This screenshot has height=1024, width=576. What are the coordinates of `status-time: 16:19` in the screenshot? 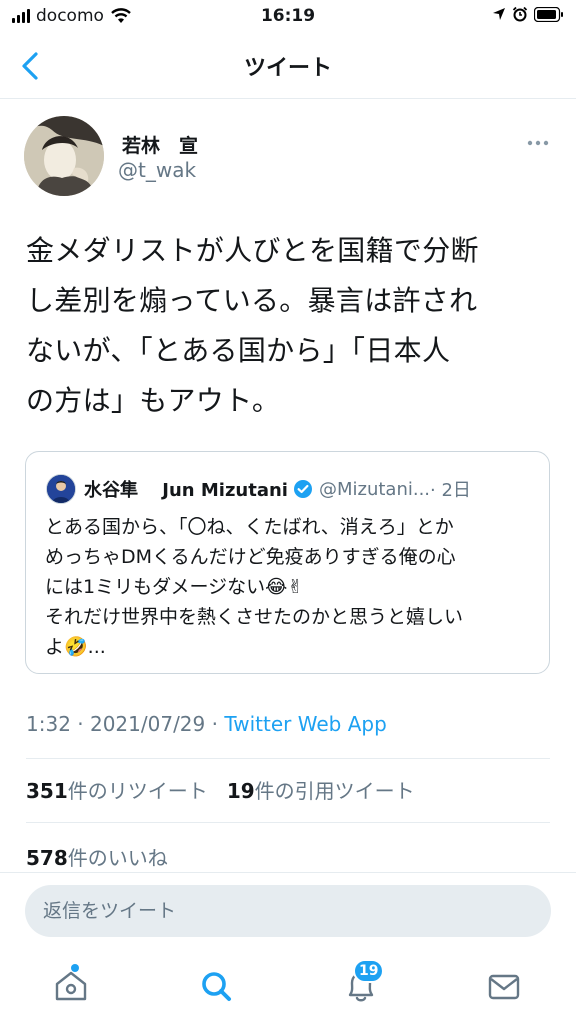 It's located at (288, 16).